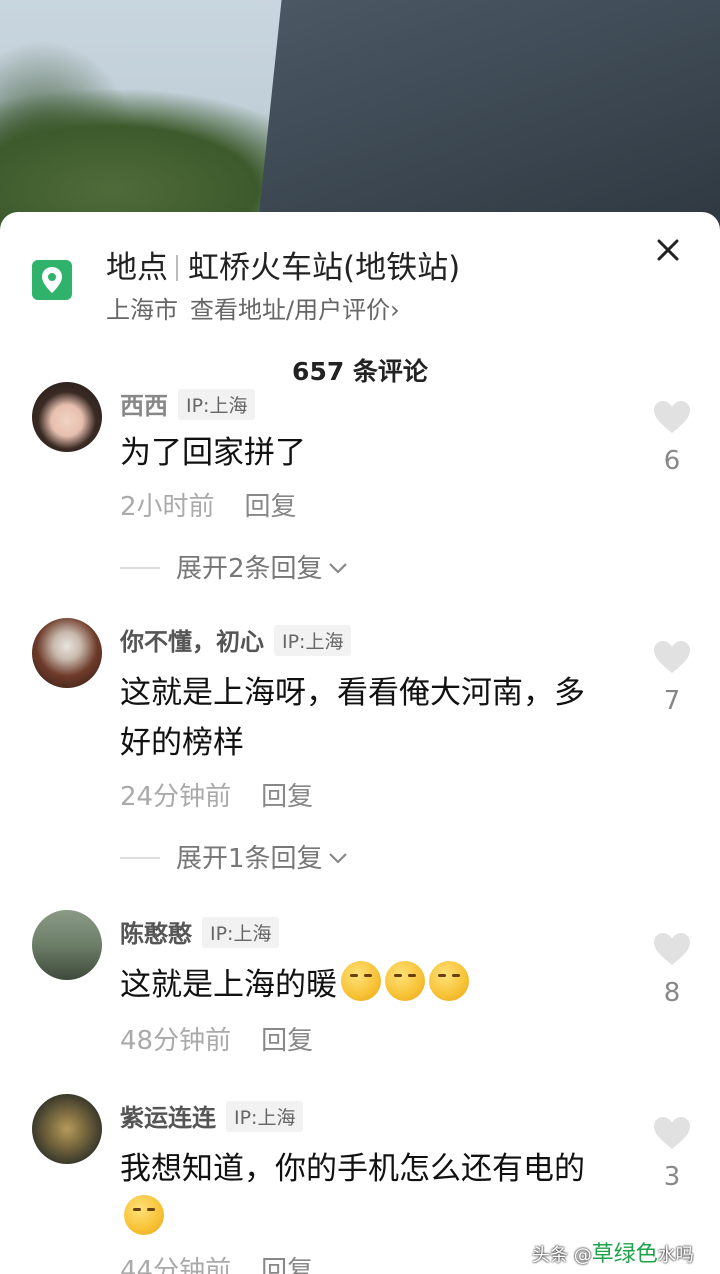 This screenshot has width=720, height=1274. What do you see at coordinates (672, 970) in the screenshot?
I see `like-button: 8` at bounding box center [672, 970].